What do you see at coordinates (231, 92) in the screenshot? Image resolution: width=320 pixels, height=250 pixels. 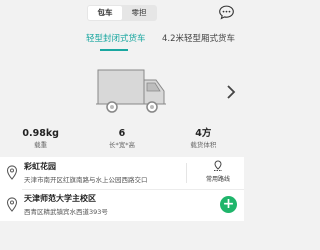 I see `chevron-right-icon` at bounding box center [231, 92].